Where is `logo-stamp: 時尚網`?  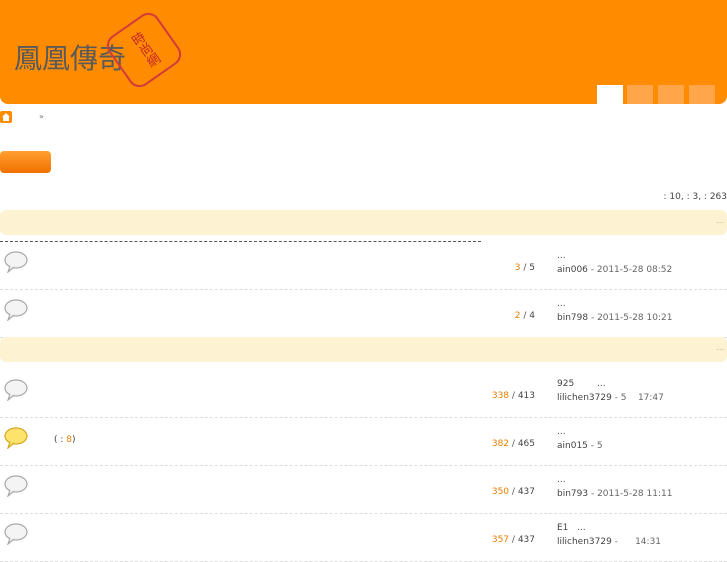
logo-stamp: 時尚網 is located at coordinates (144, 50).